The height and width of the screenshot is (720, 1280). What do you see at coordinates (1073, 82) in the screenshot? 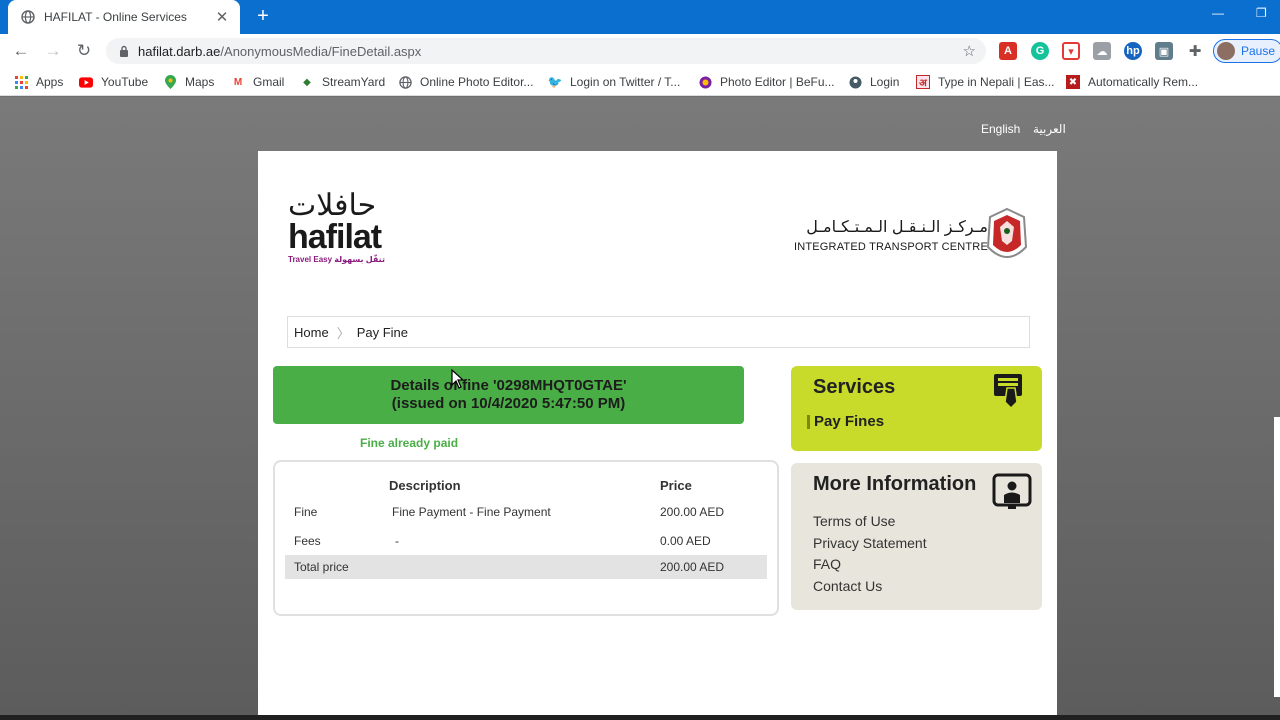
I see `remove-icon: ✖` at bounding box center [1073, 82].